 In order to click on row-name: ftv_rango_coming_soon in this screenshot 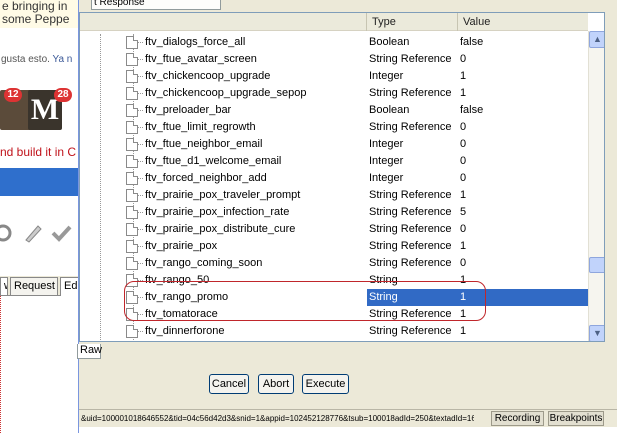, I will do `click(204, 263)`.